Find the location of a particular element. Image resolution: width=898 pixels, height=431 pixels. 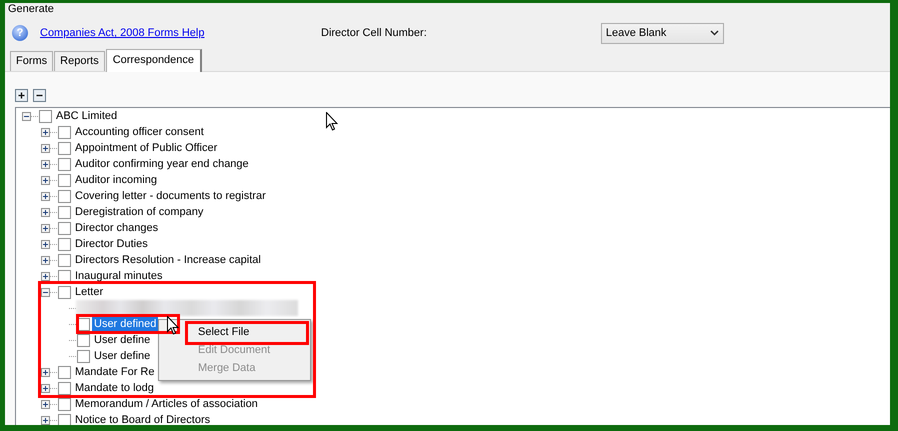

collapse-all-button is located at coordinates (39, 95).